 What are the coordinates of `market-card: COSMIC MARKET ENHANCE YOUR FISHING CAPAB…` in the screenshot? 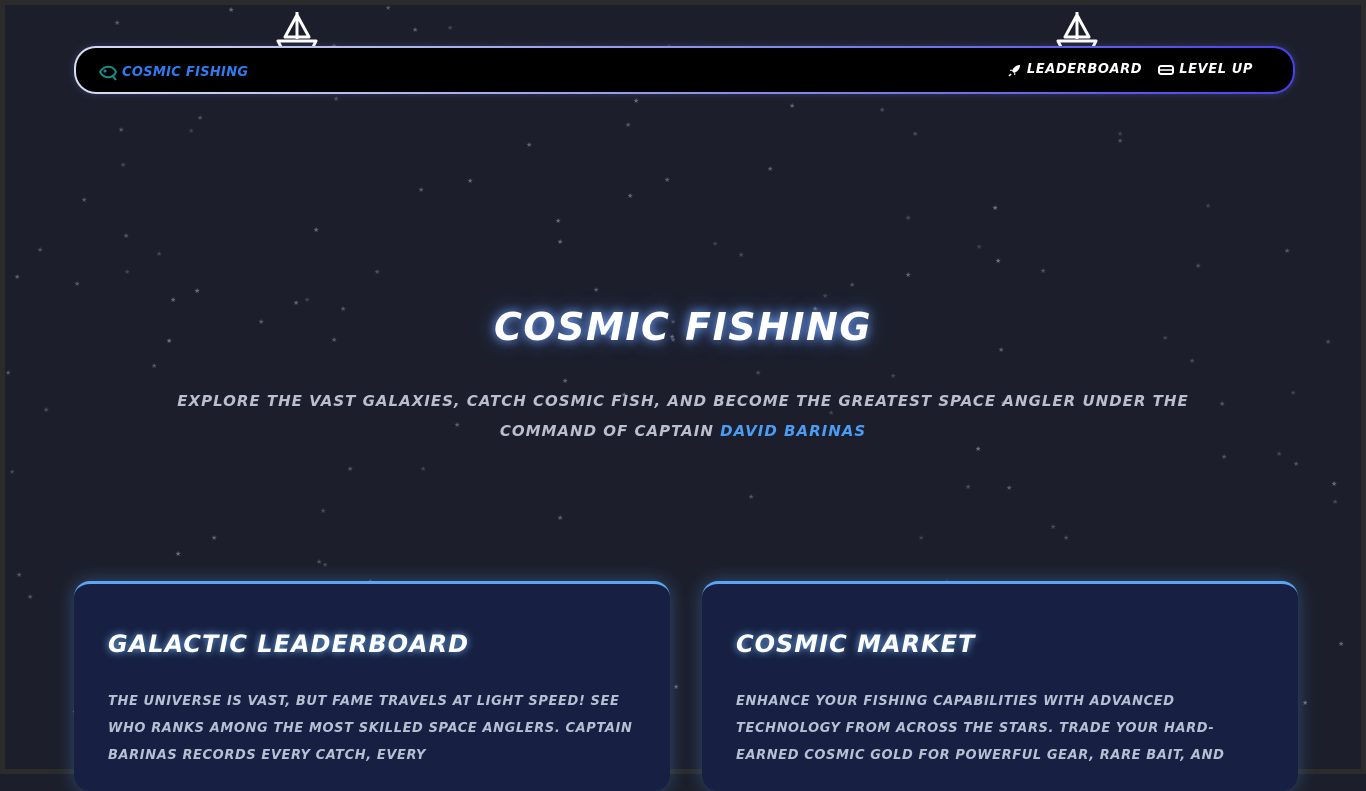 It's located at (1000, 686).